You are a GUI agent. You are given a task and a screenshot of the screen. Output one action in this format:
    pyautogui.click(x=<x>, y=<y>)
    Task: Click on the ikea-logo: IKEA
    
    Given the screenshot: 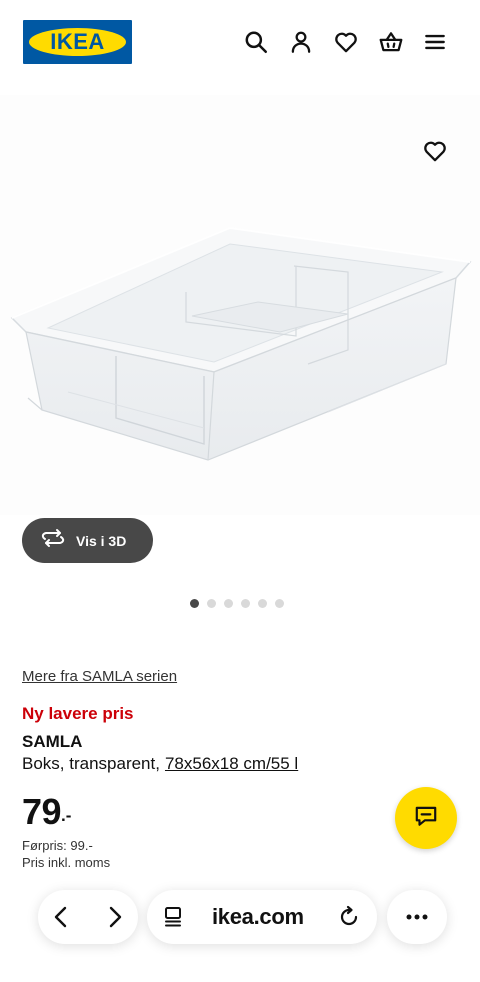 What is the action you would take?
    pyautogui.click(x=77, y=42)
    